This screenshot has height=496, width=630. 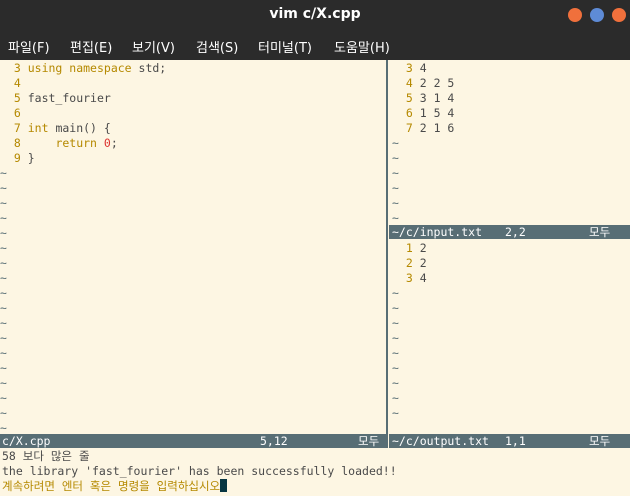 What do you see at coordinates (114, 143) in the screenshot?
I see `code-token: ;` at bounding box center [114, 143].